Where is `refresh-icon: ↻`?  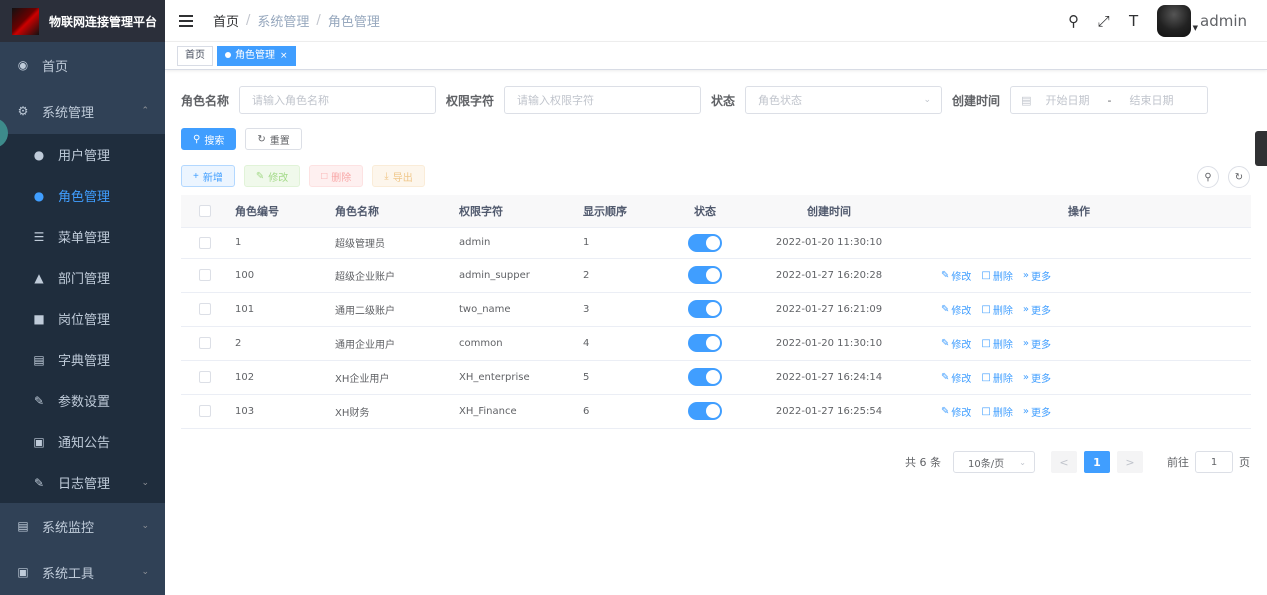 refresh-icon: ↻ is located at coordinates (1239, 177).